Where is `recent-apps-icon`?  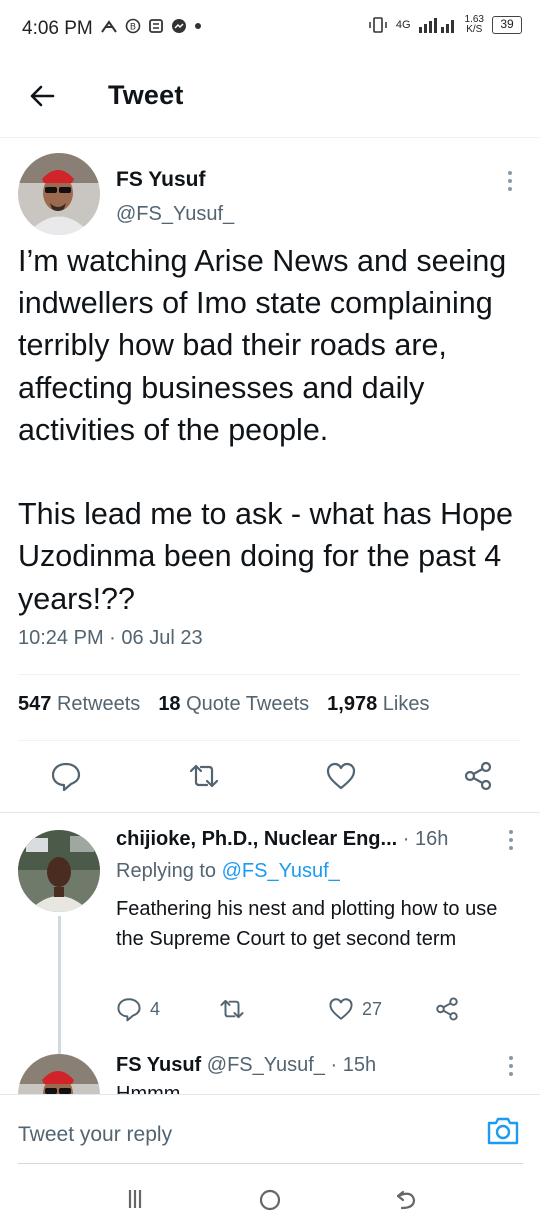 recent-apps-icon is located at coordinates (135, 1199).